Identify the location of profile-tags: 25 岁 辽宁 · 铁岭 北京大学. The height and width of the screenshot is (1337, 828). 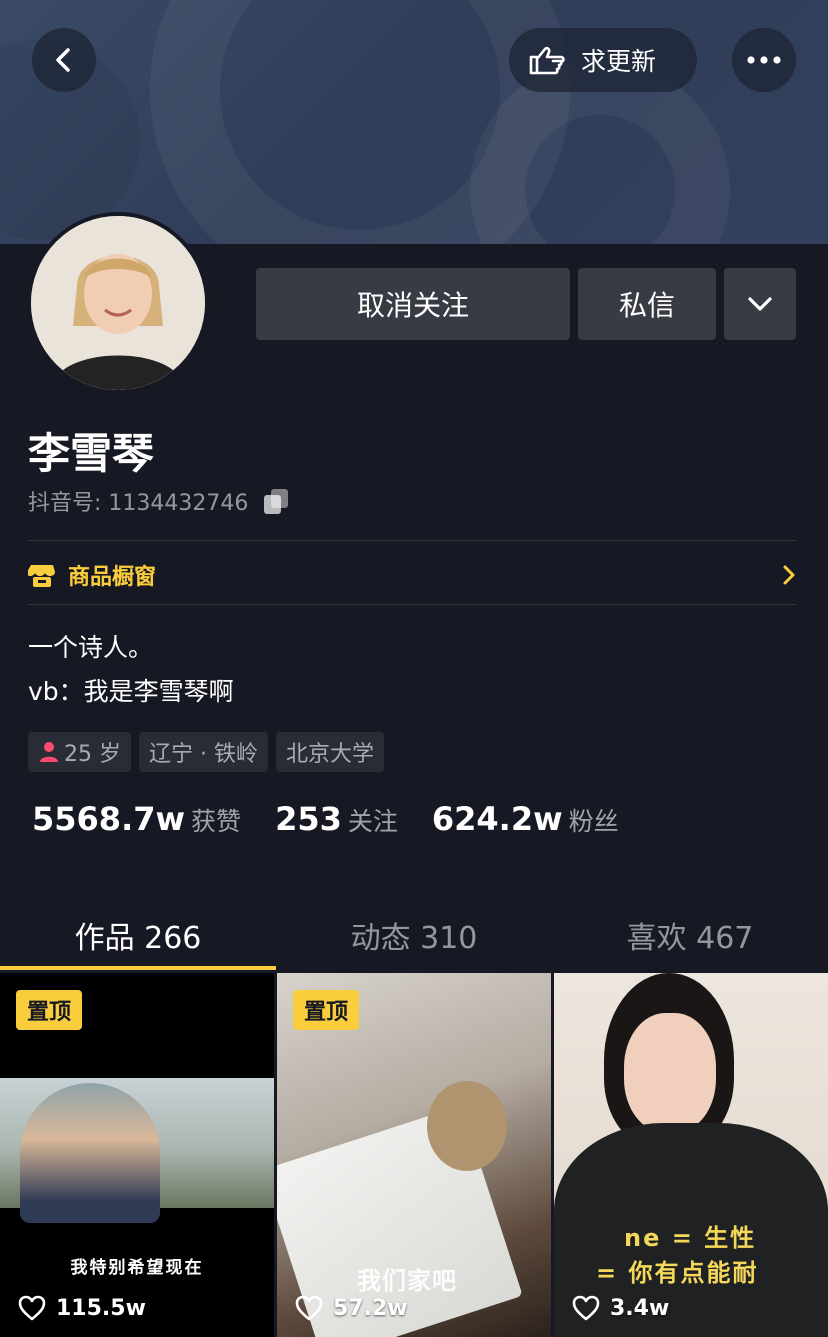
(206, 752).